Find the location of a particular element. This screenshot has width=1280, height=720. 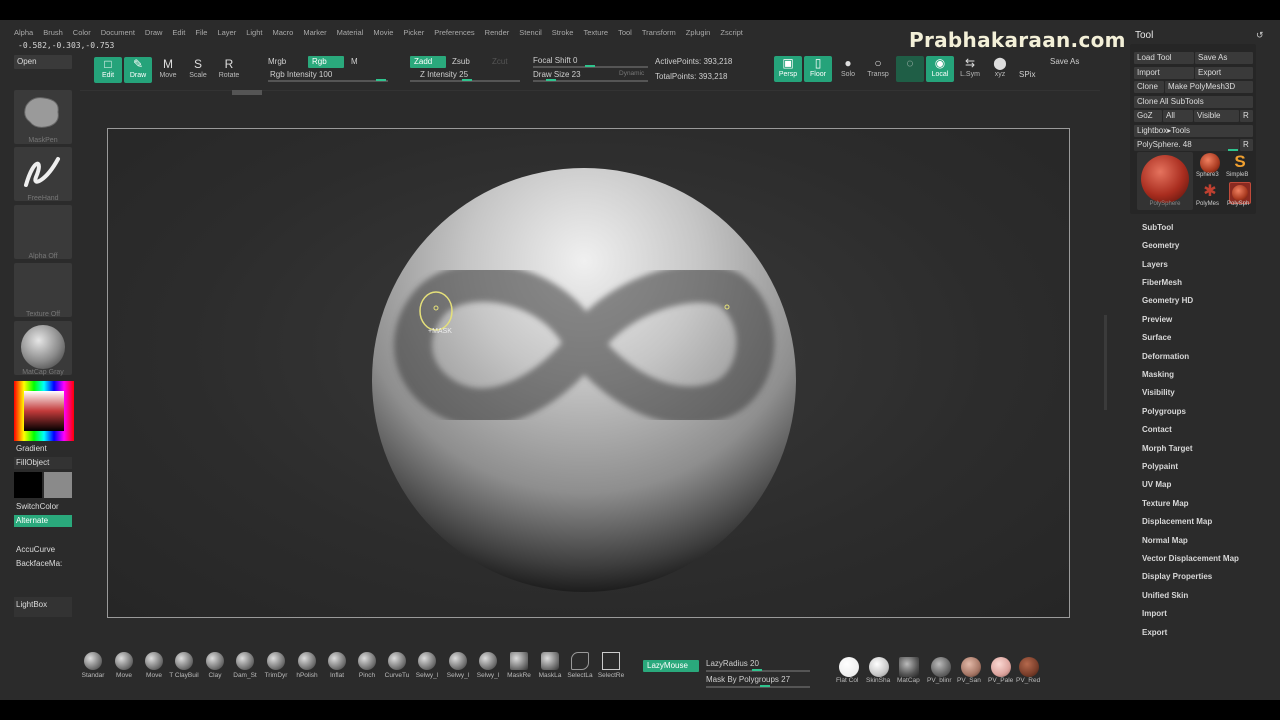

brush-label: TrimDyr is located at coordinates (276, 675).